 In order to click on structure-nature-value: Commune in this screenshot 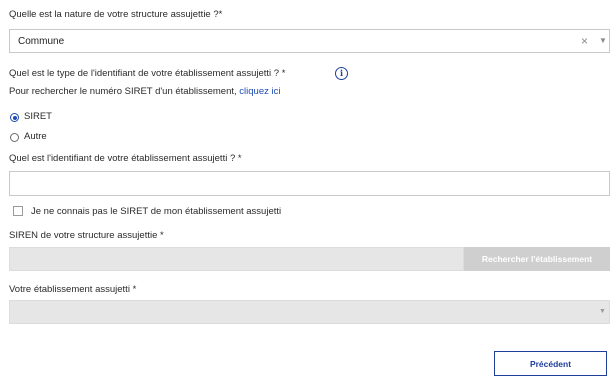, I will do `click(41, 41)`.